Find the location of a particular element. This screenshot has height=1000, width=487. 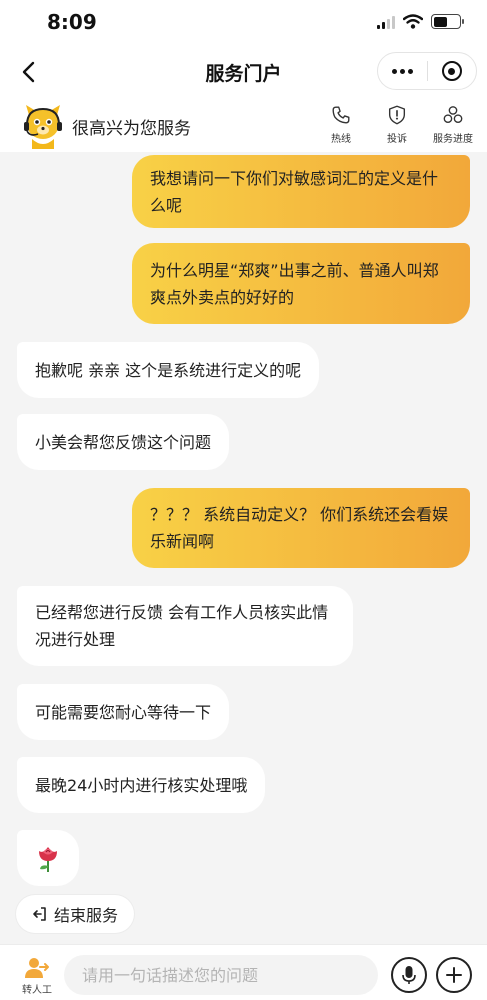

service-progress-button: 服务进度 is located at coordinates (453, 124).